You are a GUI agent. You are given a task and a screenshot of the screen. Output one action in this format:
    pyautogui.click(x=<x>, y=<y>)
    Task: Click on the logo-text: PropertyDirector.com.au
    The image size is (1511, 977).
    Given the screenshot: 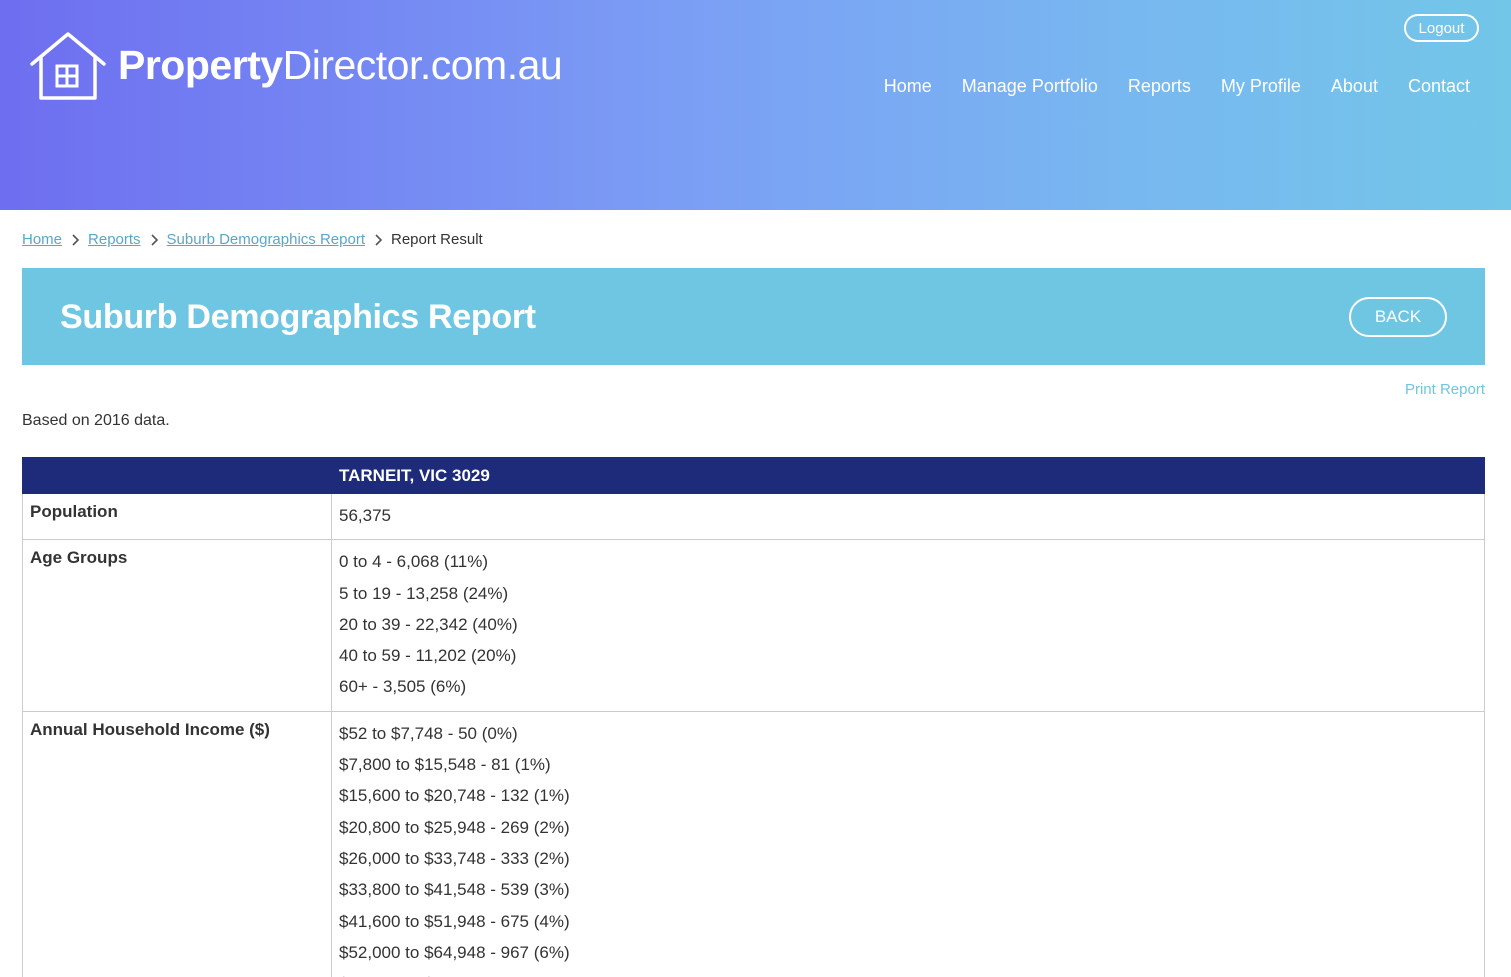 What is the action you would take?
    pyautogui.click(x=340, y=64)
    